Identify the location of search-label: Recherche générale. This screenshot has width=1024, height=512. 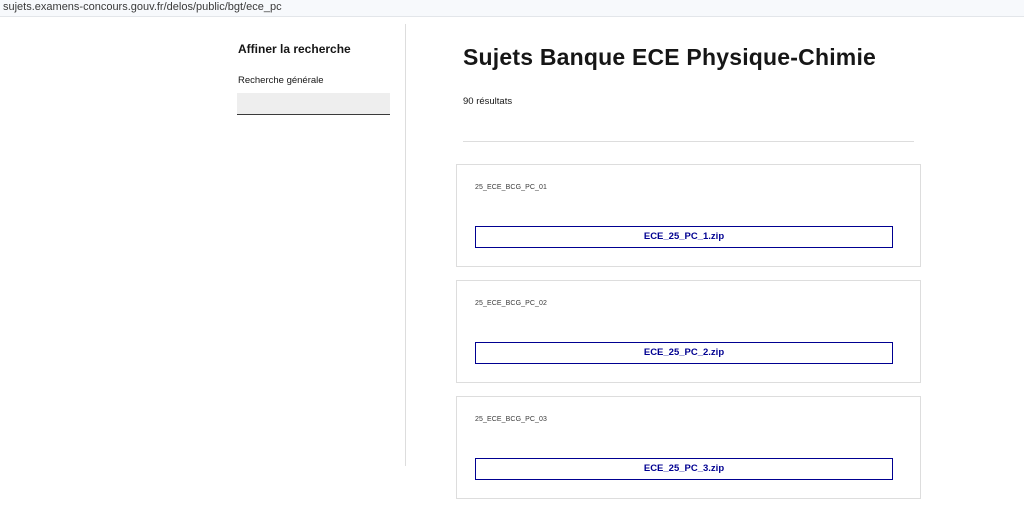
(281, 80).